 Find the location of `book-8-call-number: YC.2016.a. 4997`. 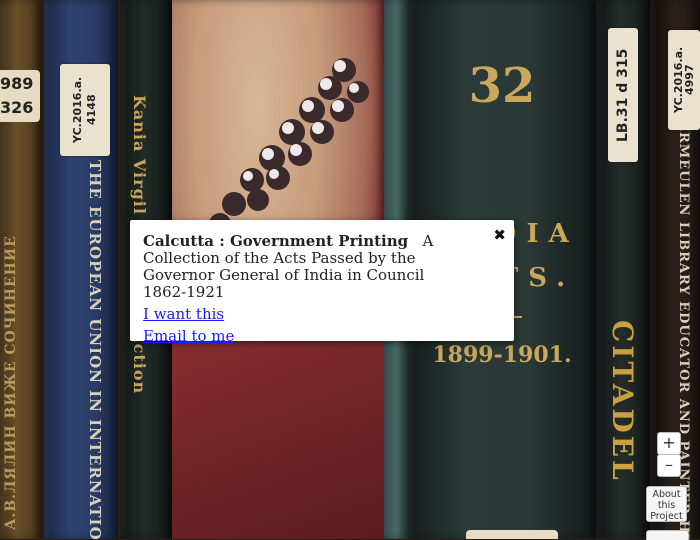

book-8-call-number: YC.2016.a. 4997 is located at coordinates (684, 80).